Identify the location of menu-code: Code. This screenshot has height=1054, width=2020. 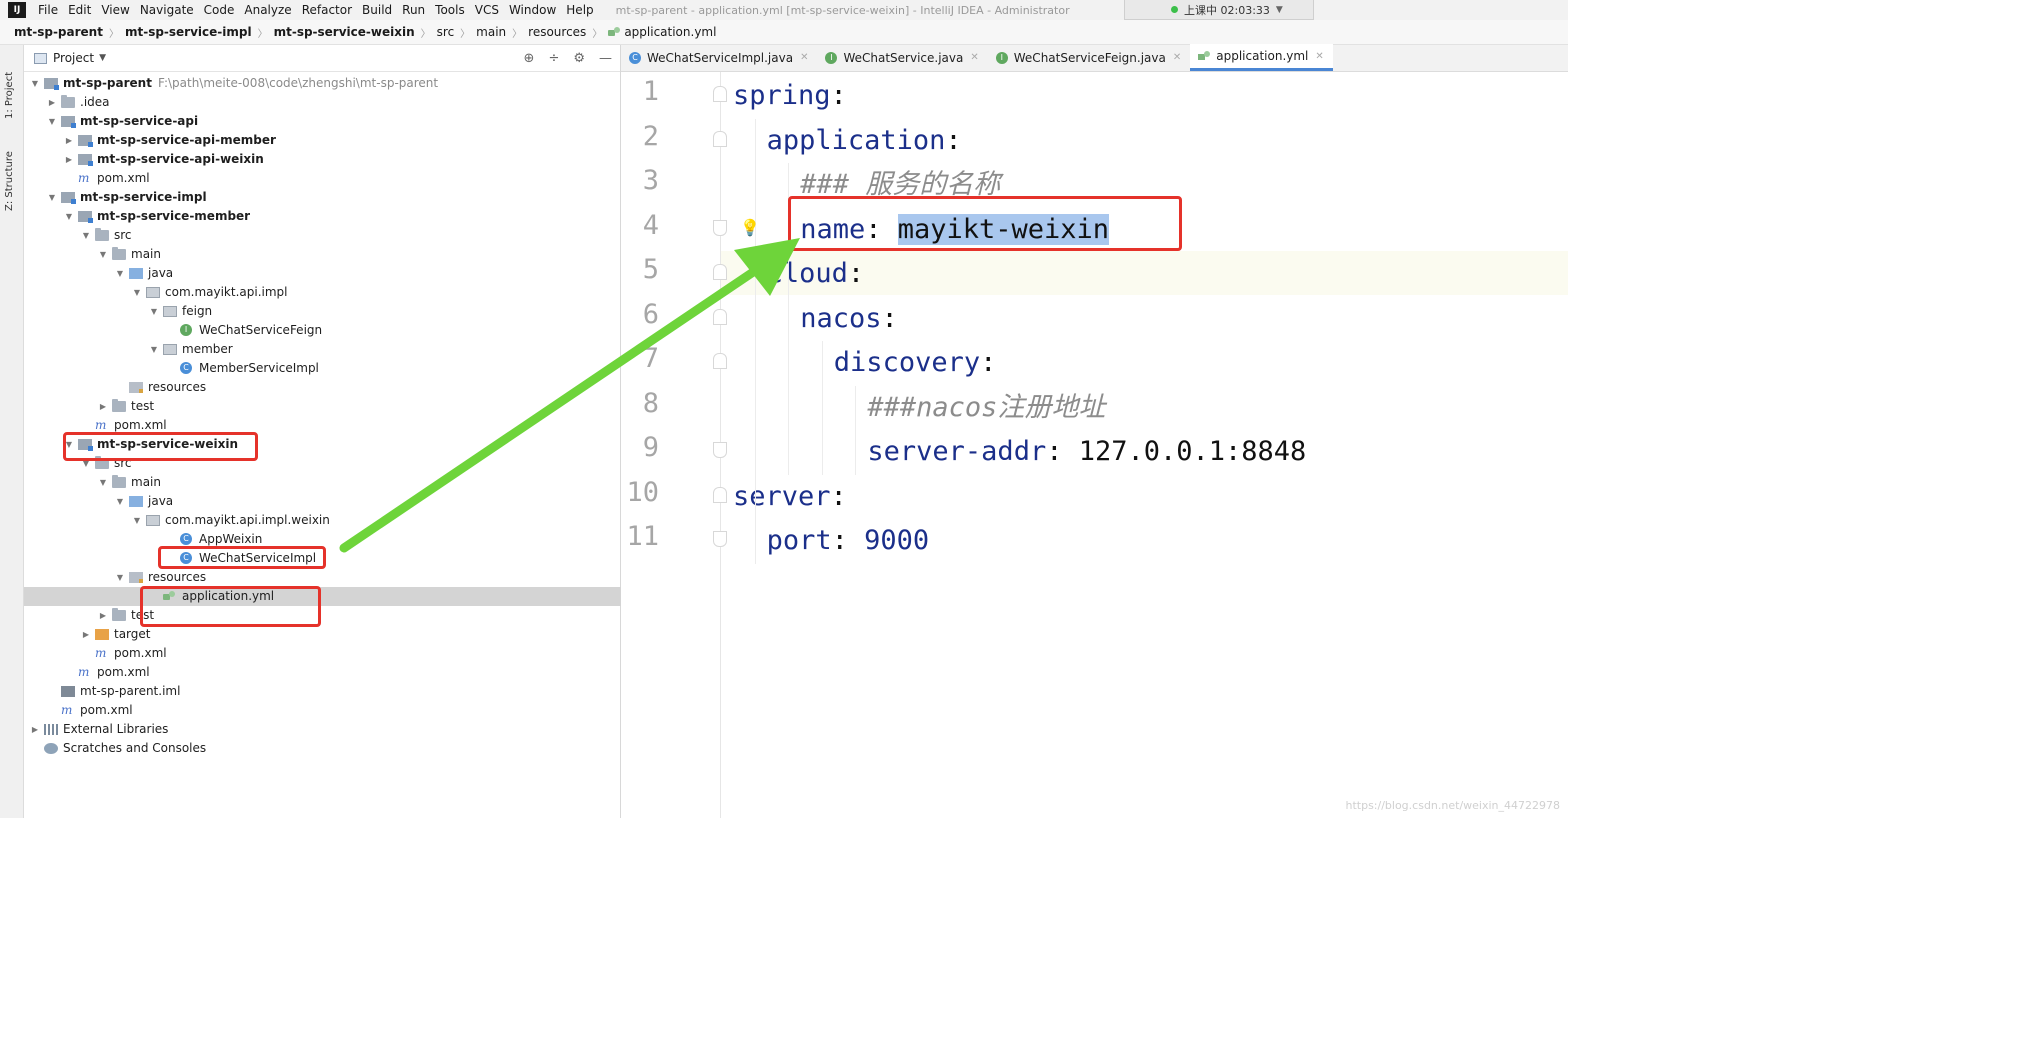
(219, 10).